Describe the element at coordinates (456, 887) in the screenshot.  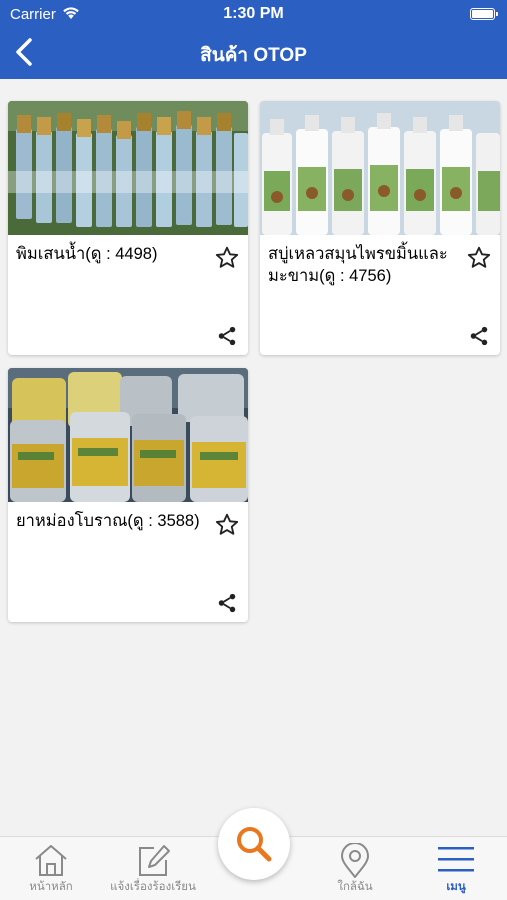
I see `tab-menu-label: เมนู` at that location.